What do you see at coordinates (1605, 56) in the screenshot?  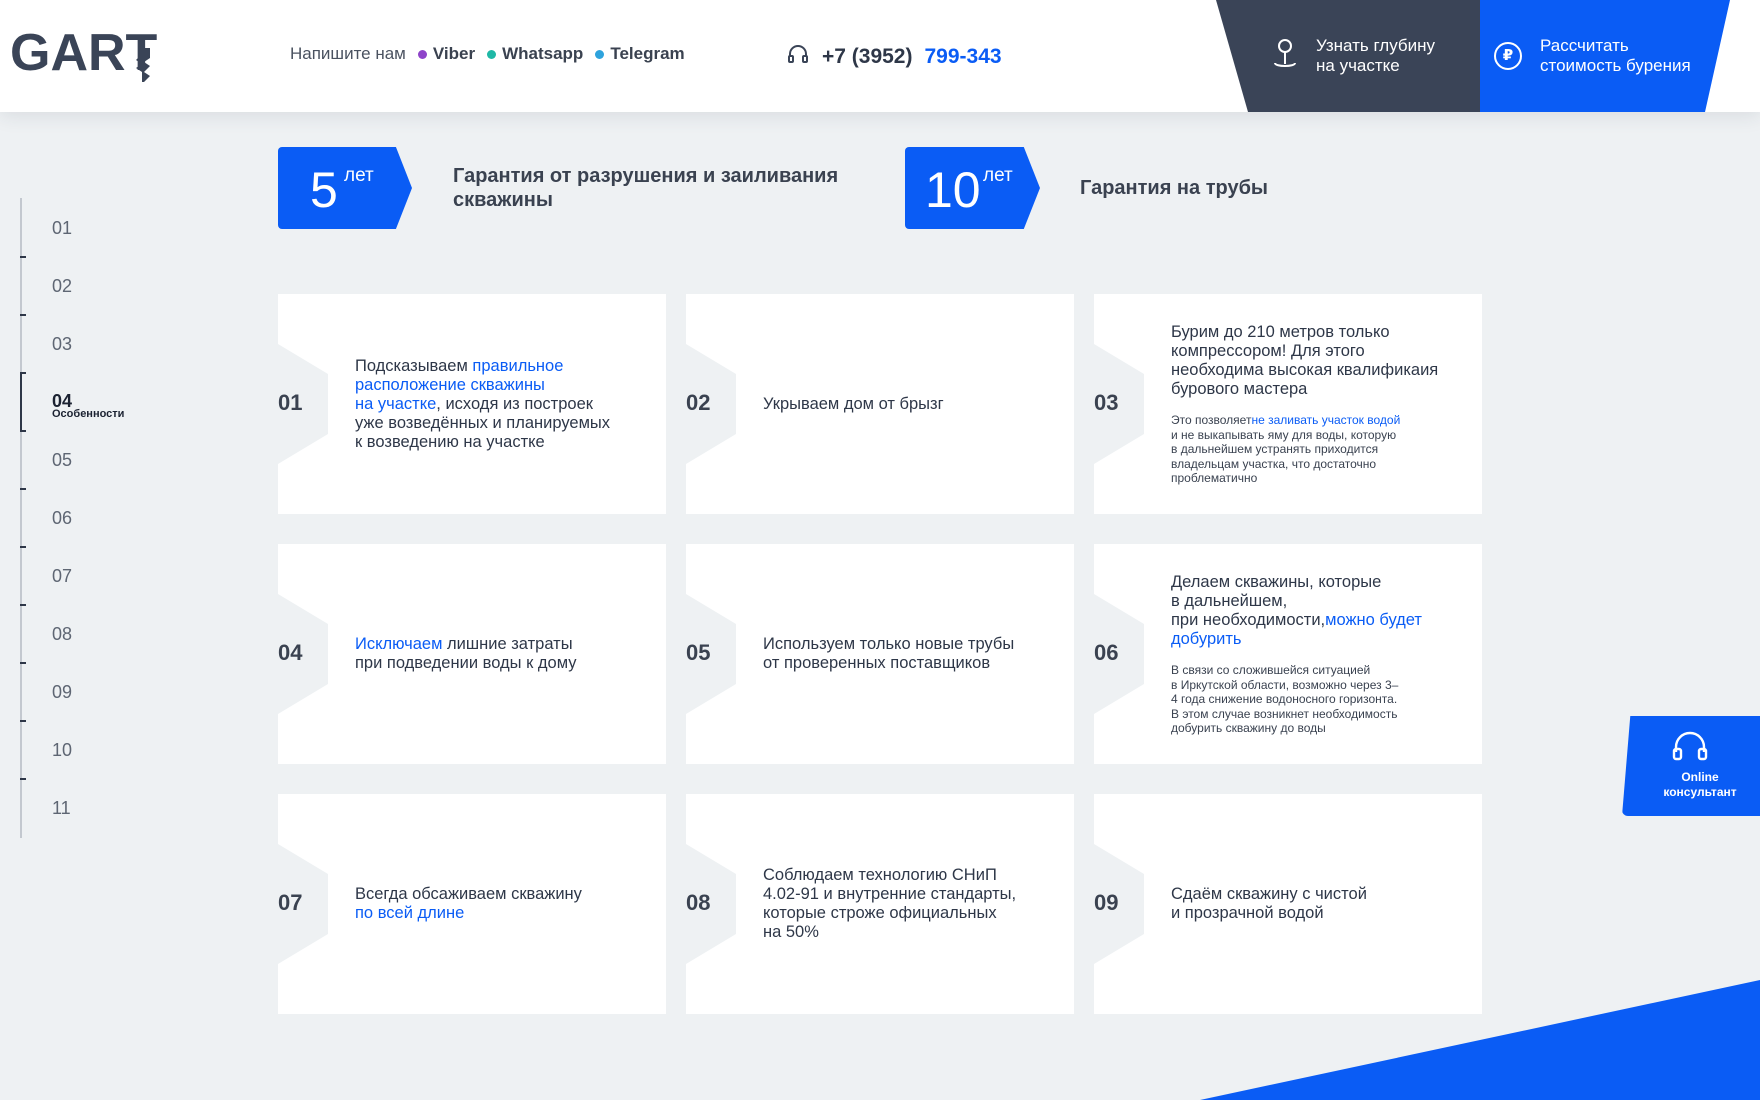 I see `calculate-cost-button: ₽ Рассчитать стоимость бурения` at bounding box center [1605, 56].